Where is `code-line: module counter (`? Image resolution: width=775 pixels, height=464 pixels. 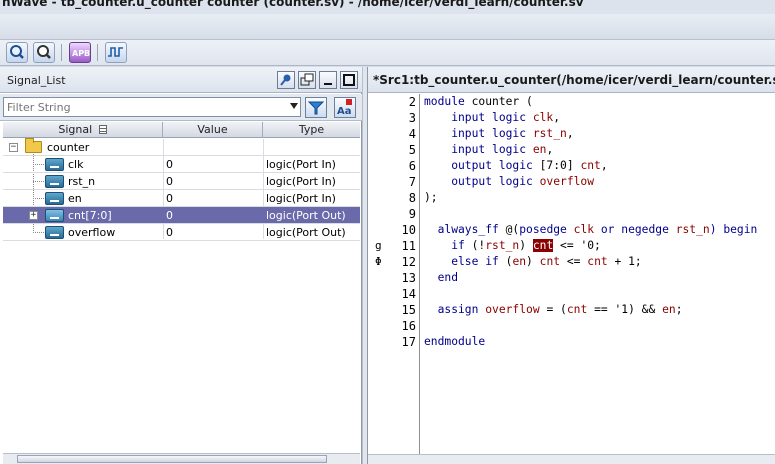 code-line: module counter ( is located at coordinates (478, 101).